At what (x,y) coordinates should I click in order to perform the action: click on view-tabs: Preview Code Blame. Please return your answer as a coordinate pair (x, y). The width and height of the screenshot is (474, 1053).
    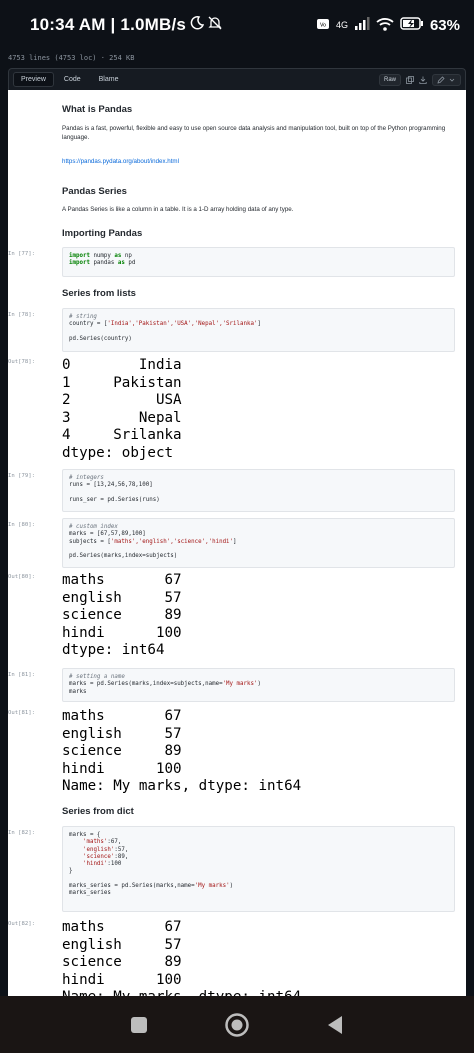
    Looking at the image, I should click on (69, 79).